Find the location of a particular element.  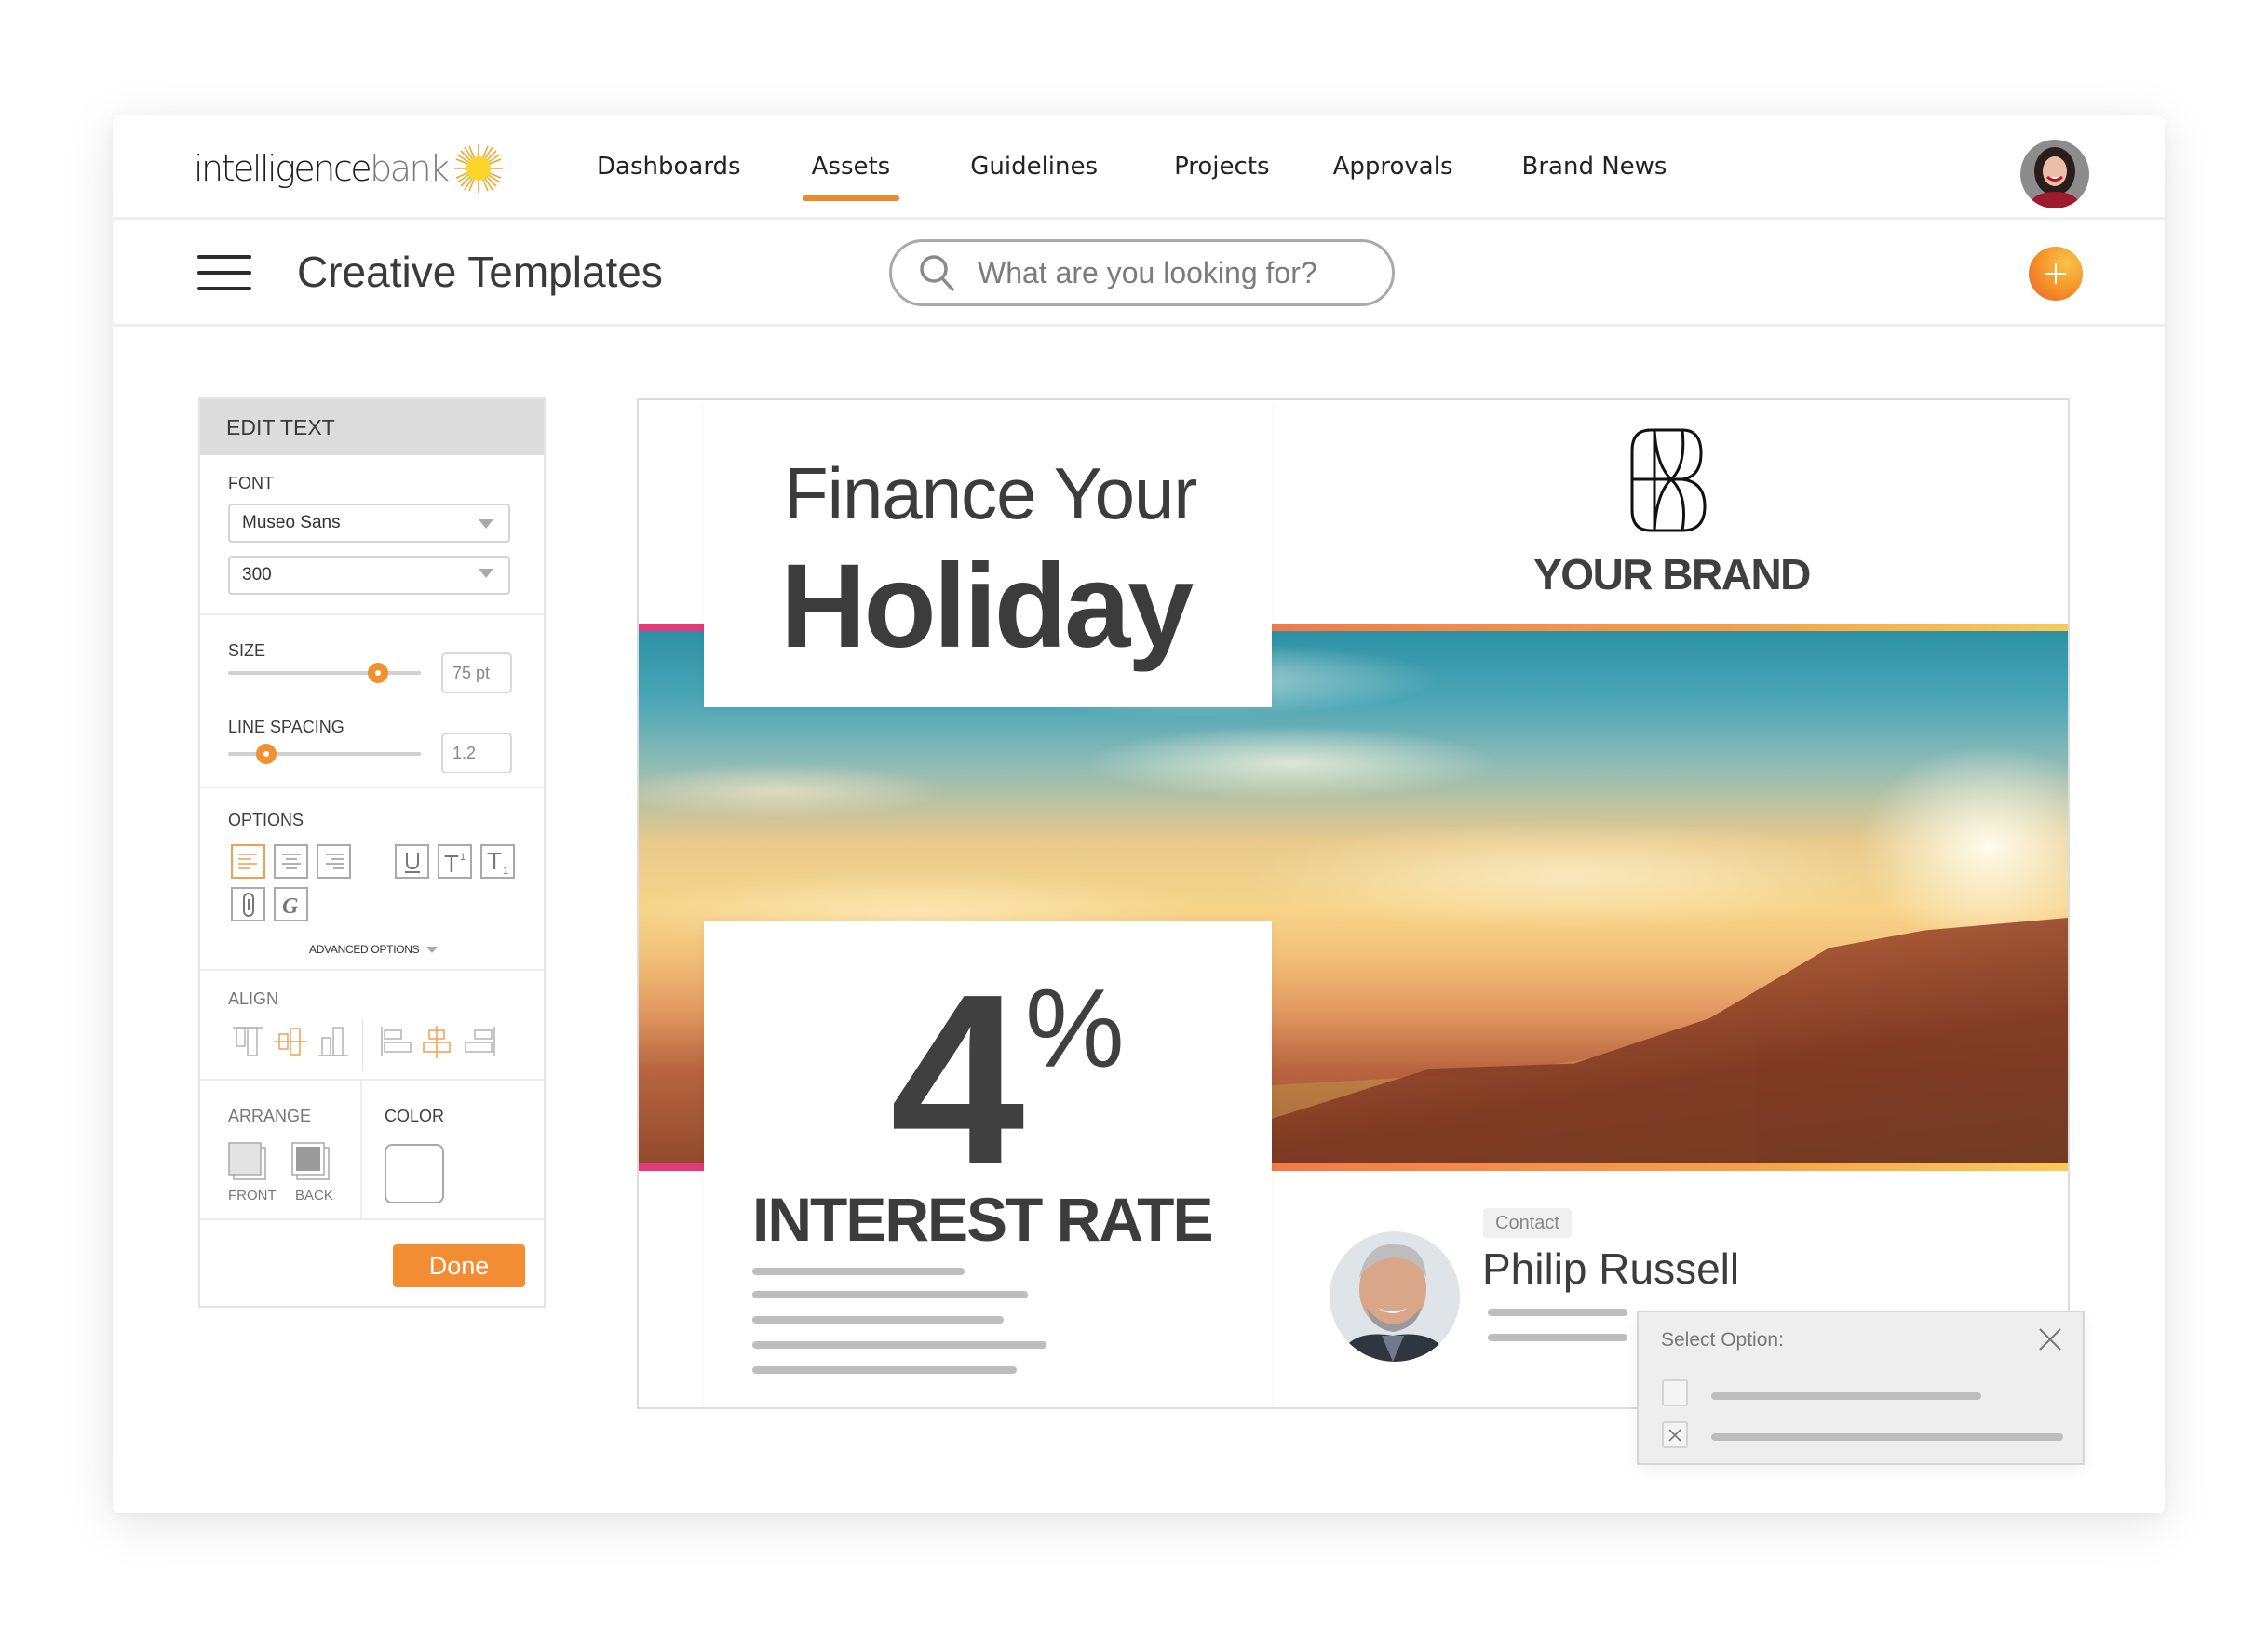

script-font-button: G is located at coordinates (291, 904).